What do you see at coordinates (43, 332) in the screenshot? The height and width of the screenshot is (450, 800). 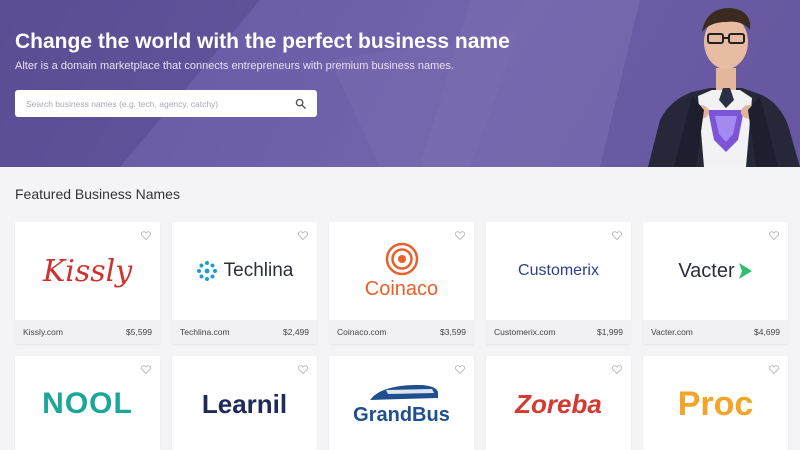 I see `domain-name: Kissly.com` at bounding box center [43, 332].